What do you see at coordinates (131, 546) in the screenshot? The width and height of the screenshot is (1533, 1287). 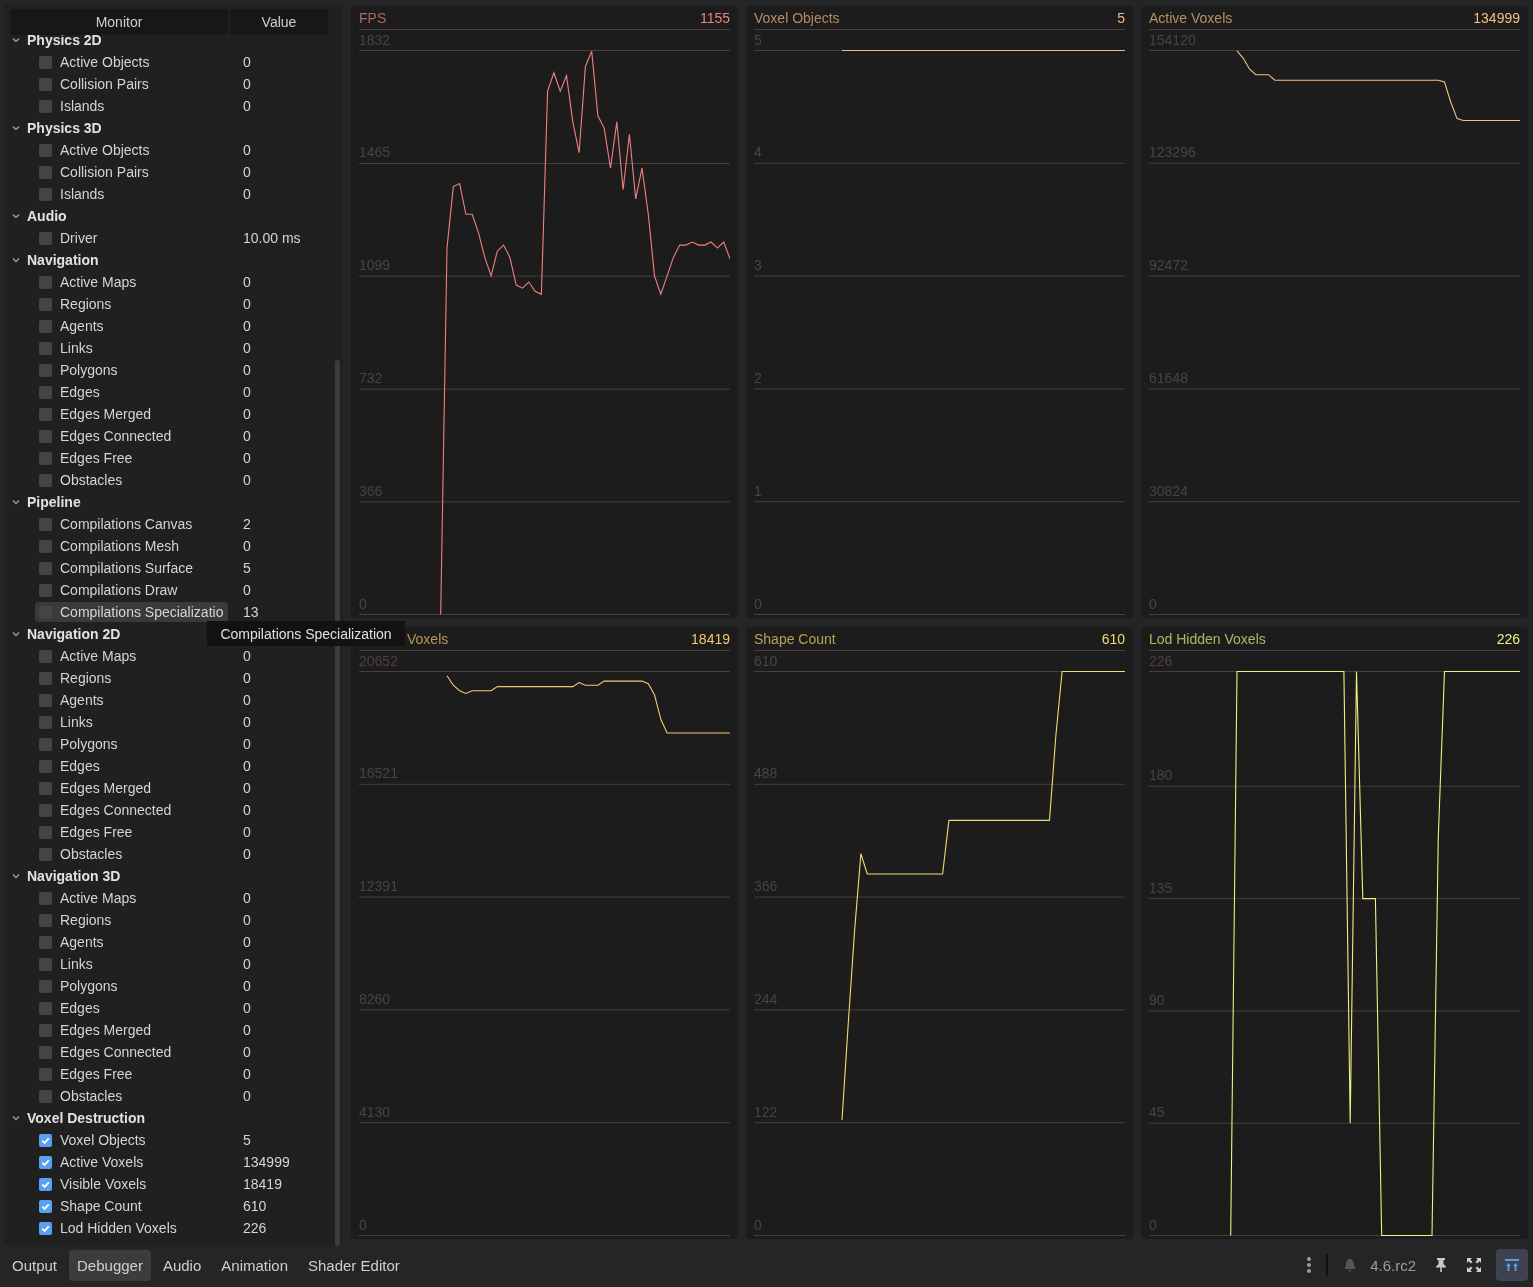 I see `monitor-row: Compilations Mesh` at bounding box center [131, 546].